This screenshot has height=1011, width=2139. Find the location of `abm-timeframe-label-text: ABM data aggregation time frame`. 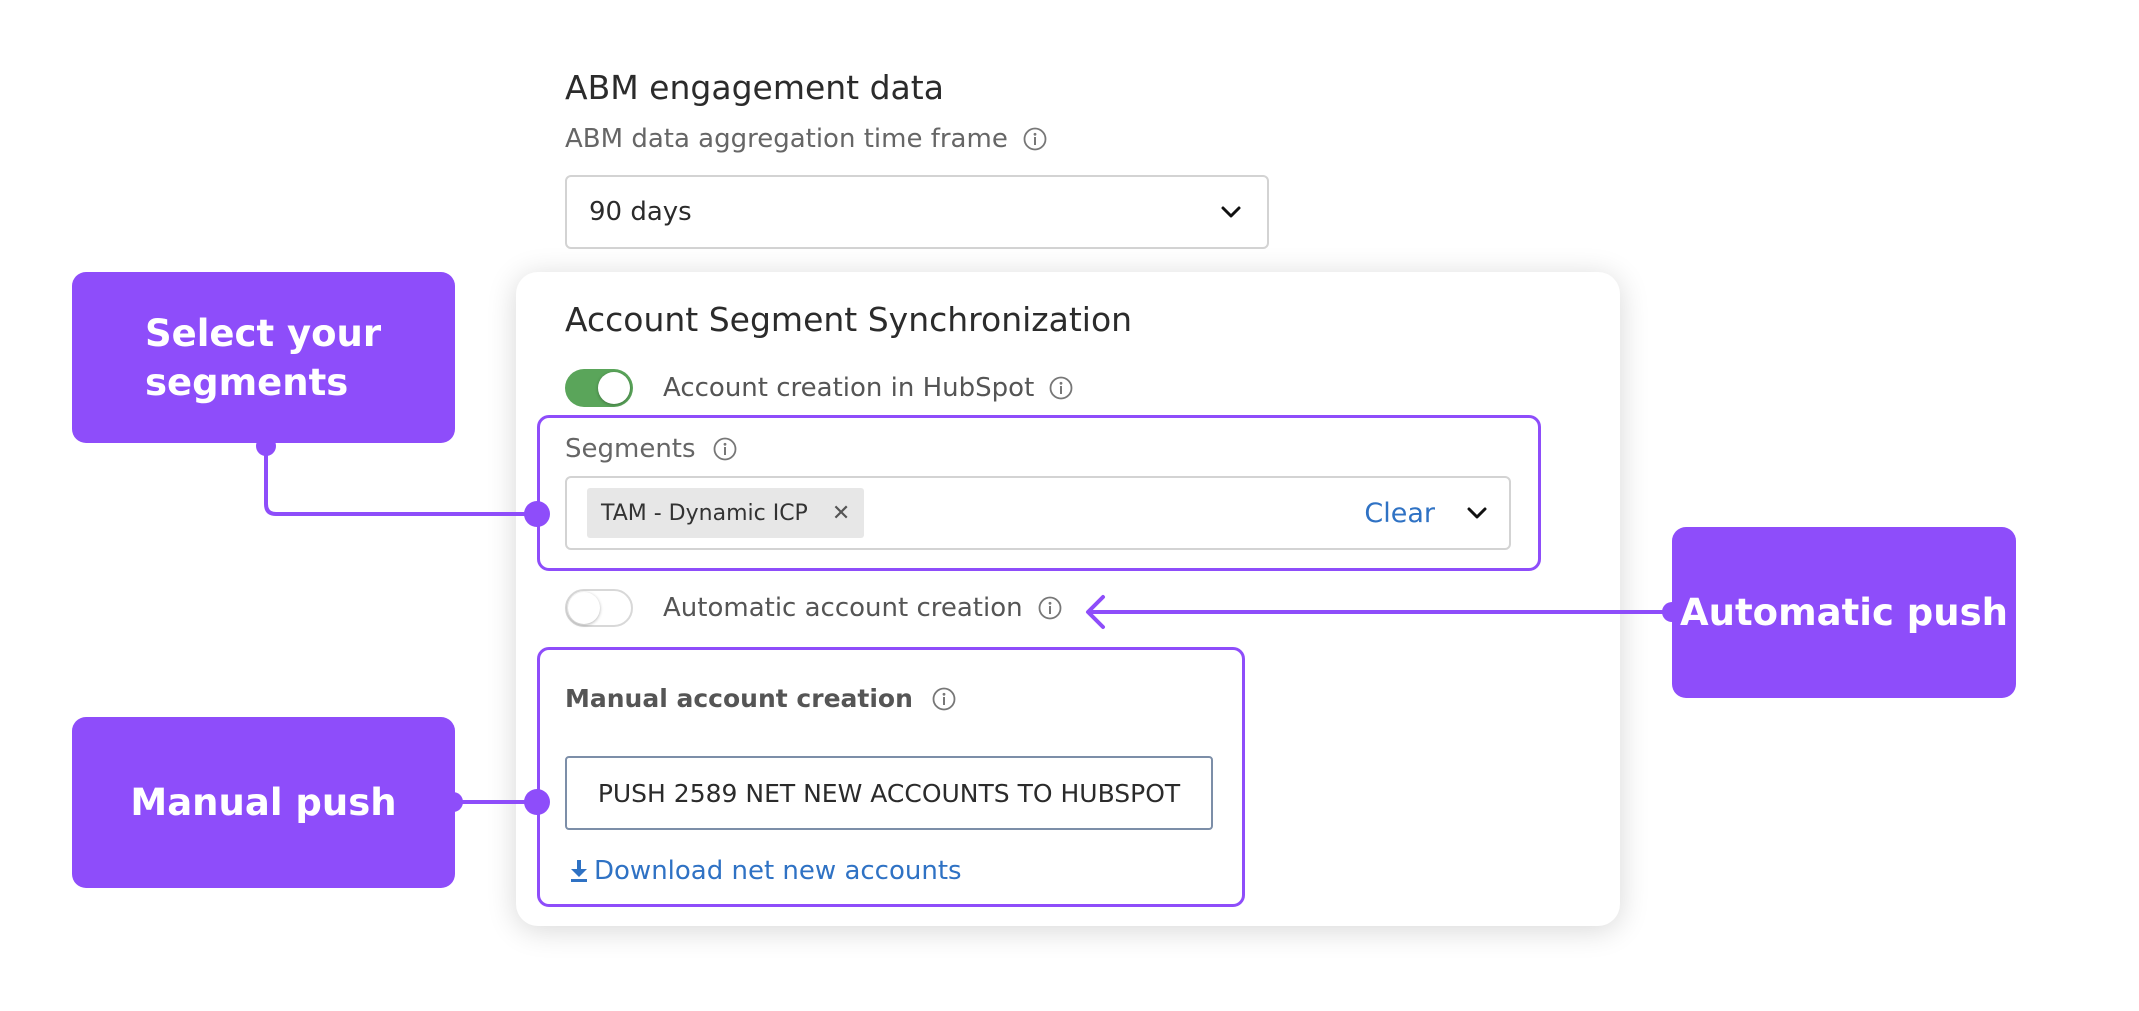

abm-timeframe-label-text: ABM data aggregation time frame is located at coordinates (786, 139).